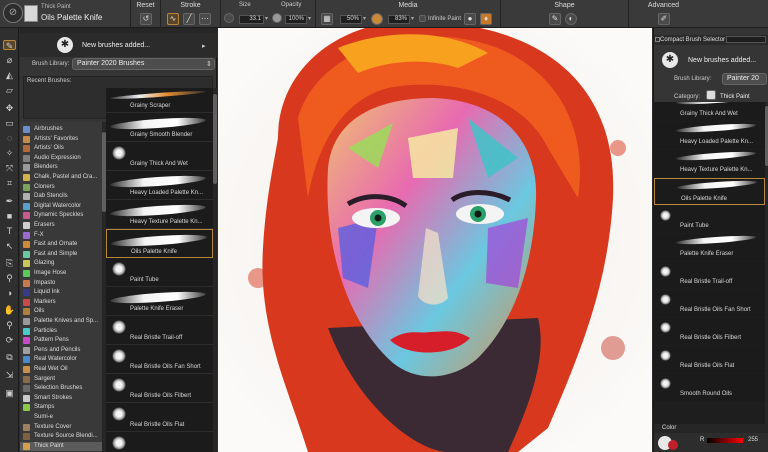  What do you see at coordinates (413, 19) in the screenshot?
I see `media-dropdown-2-icon: ▾` at bounding box center [413, 19].